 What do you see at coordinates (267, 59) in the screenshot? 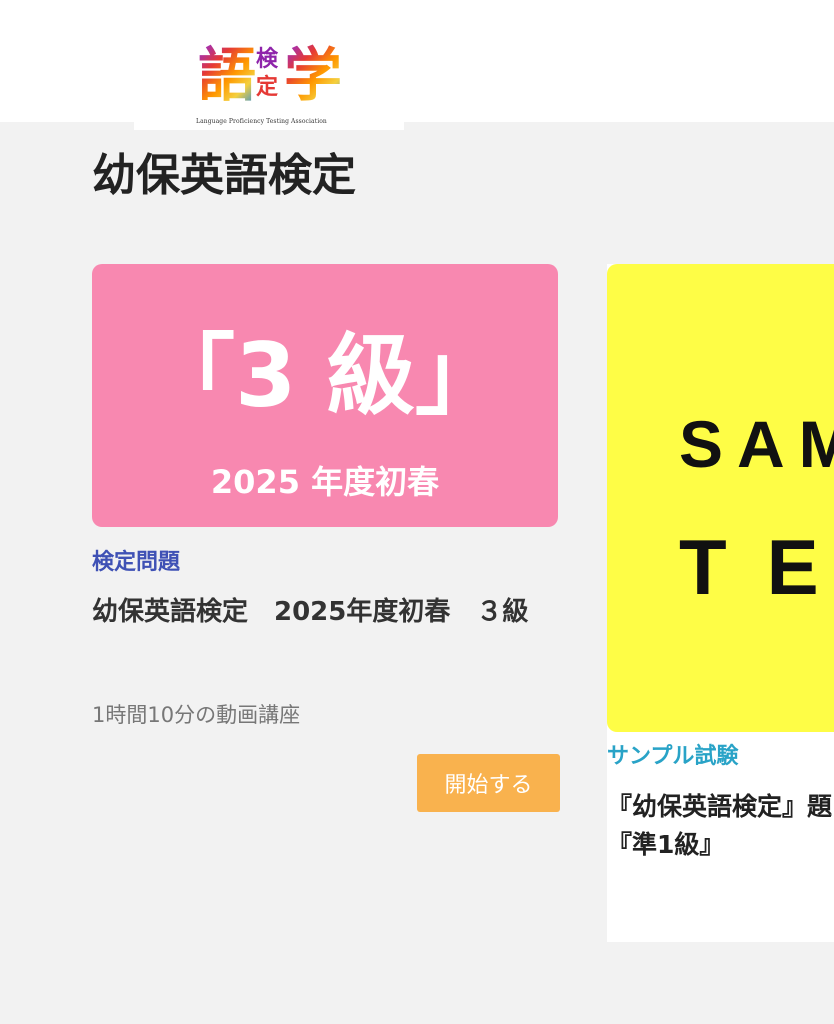
I see `logo-char-ken: 検` at bounding box center [267, 59].